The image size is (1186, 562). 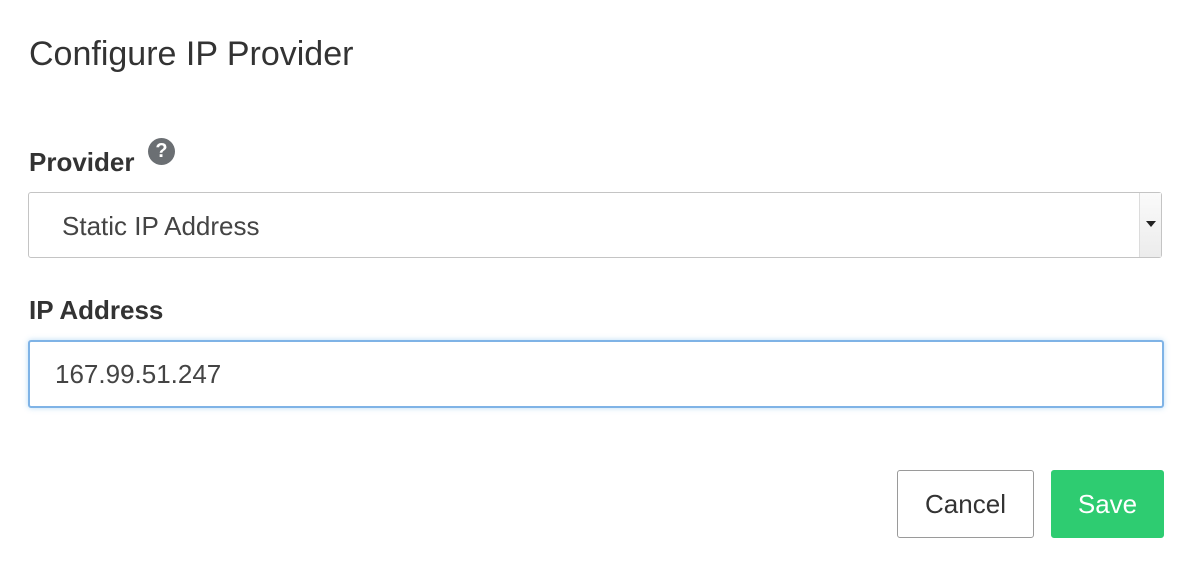 I want to click on dialog-title: Configure IP Provider, so click(x=191, y=54).